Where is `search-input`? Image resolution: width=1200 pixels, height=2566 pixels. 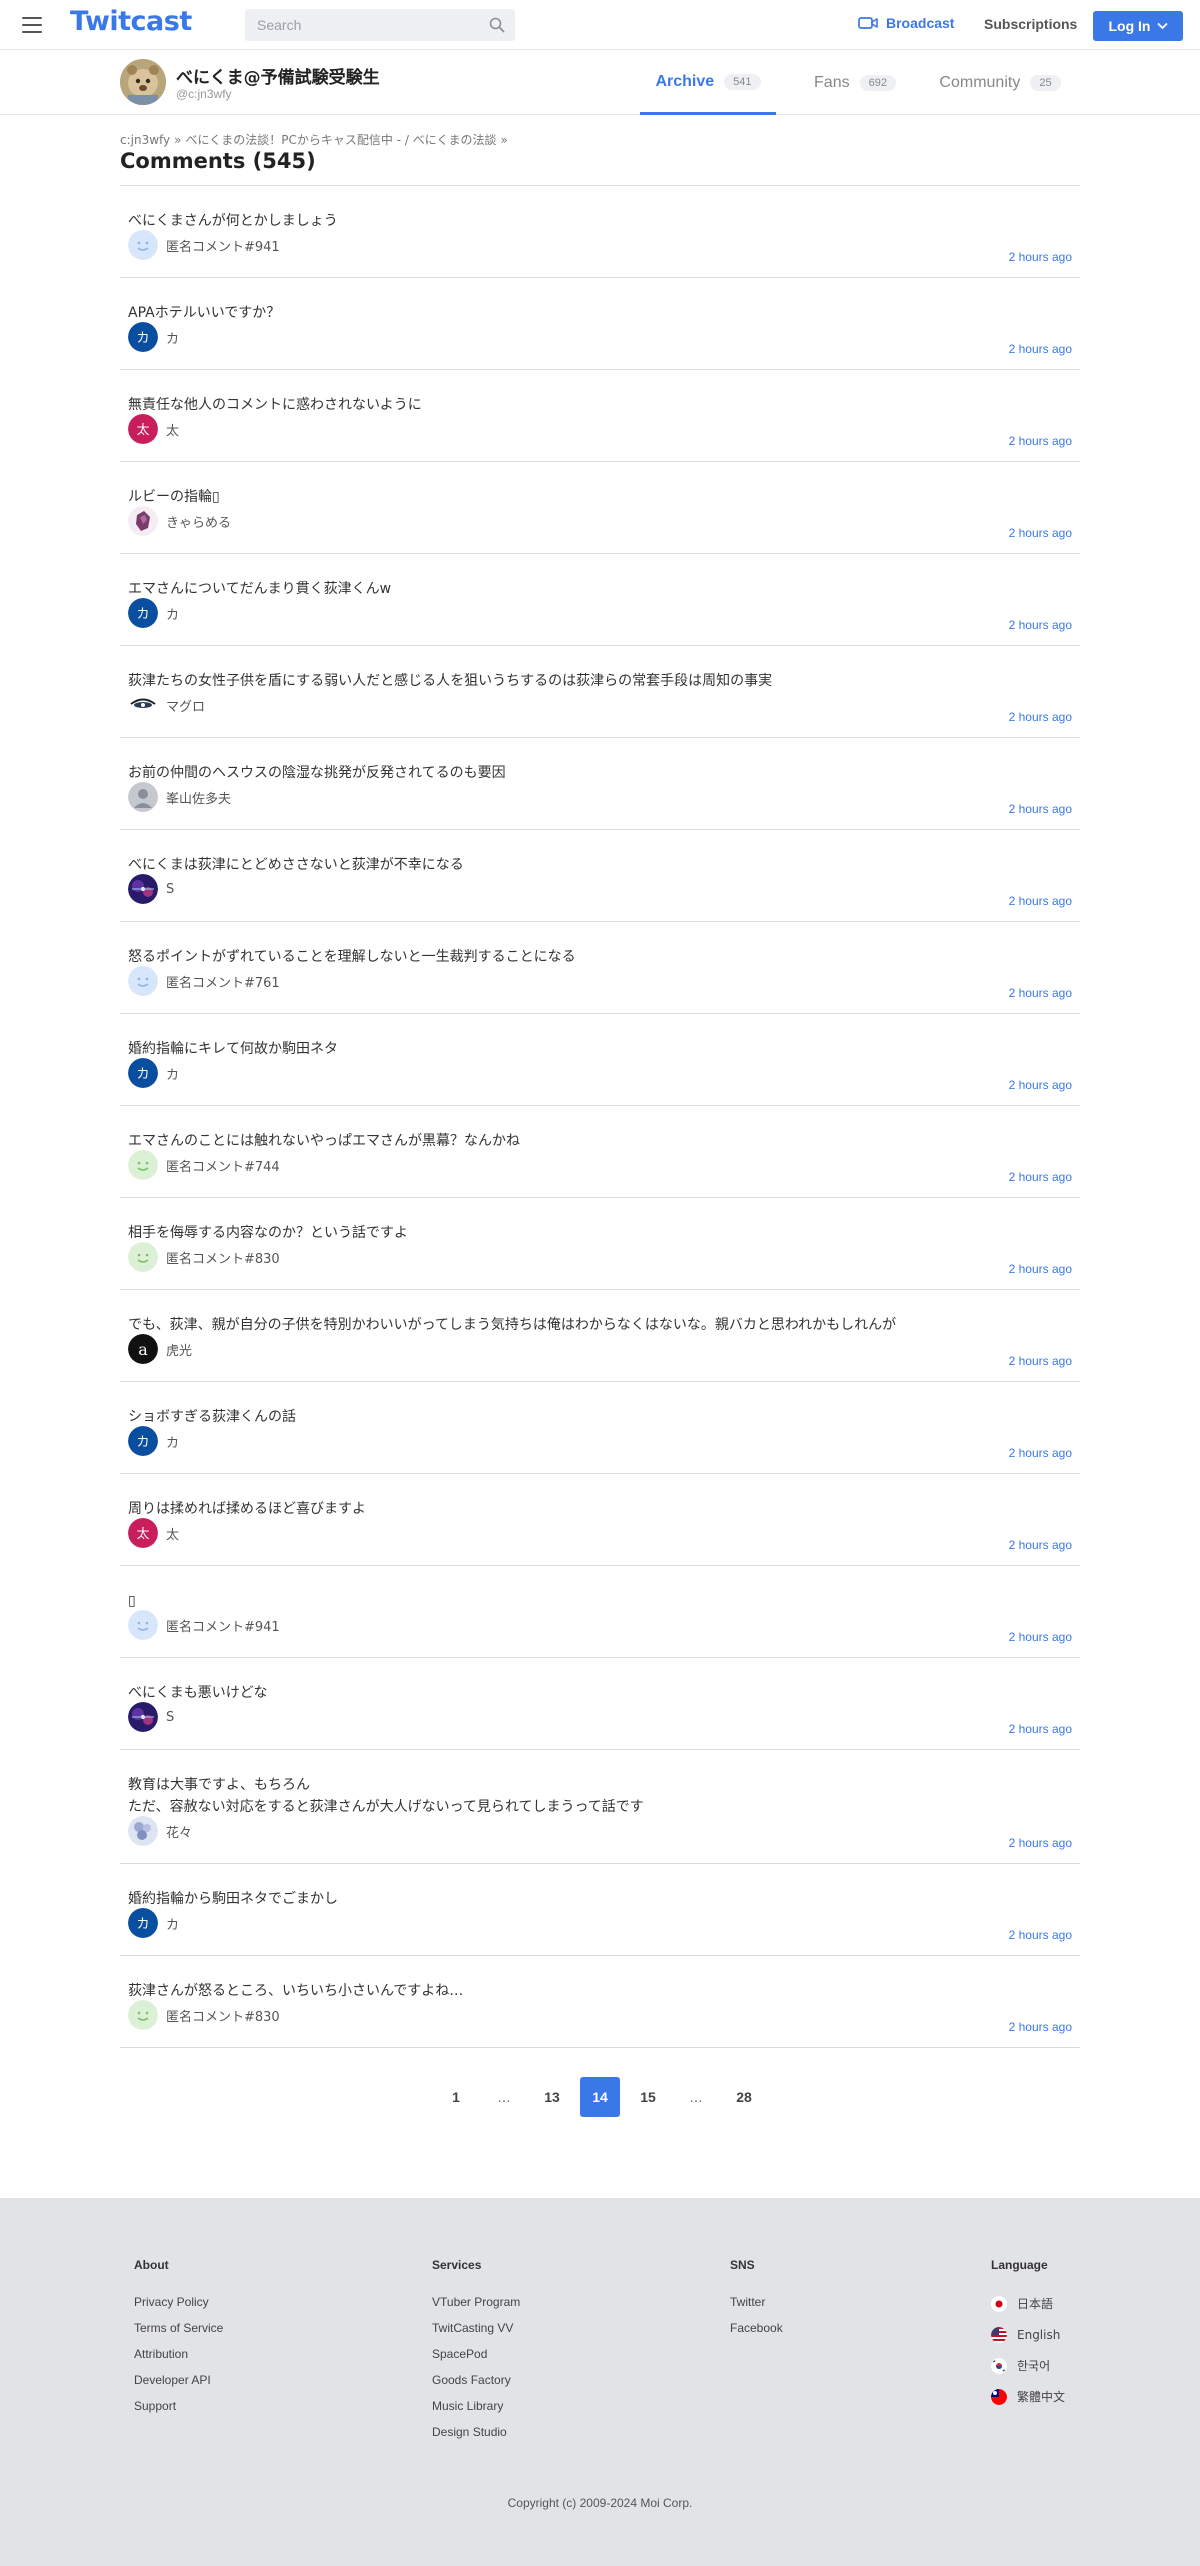 search-input is located at coordinates (380, 25).